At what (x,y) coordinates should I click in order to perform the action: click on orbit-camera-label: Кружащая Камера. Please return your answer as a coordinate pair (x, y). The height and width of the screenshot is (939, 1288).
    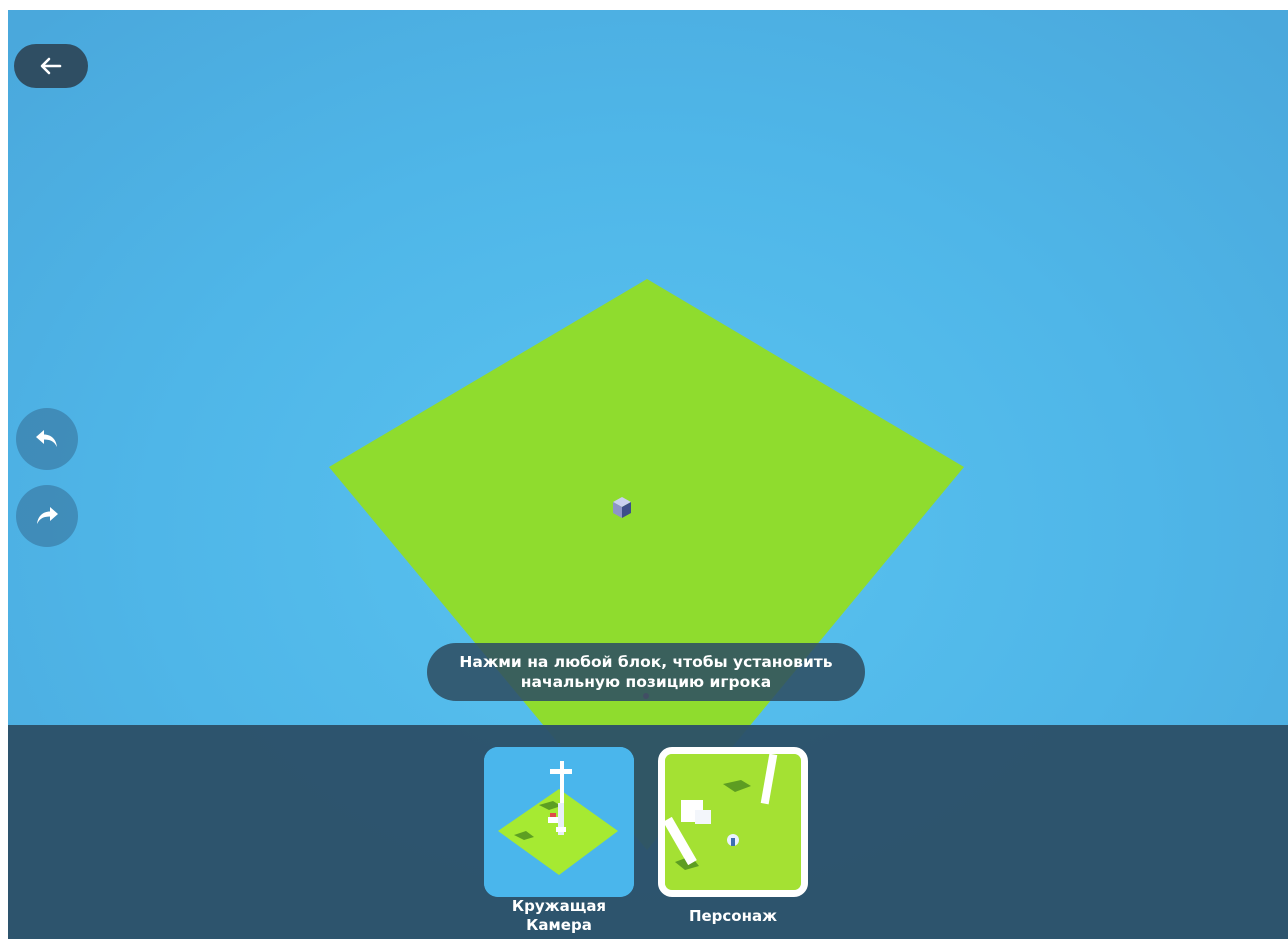
    Looking at the image, I should click on (559, 915).